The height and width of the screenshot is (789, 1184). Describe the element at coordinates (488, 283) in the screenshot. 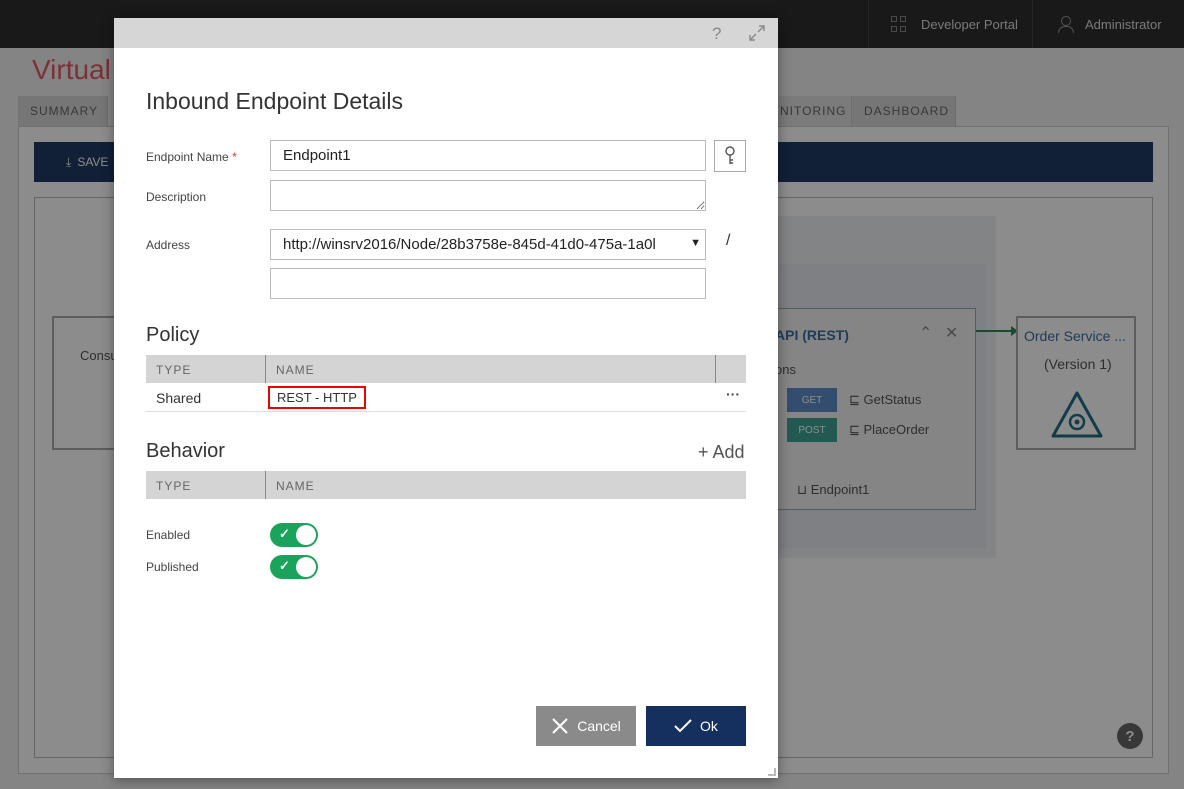

I see `address-suffix-input` at that location.